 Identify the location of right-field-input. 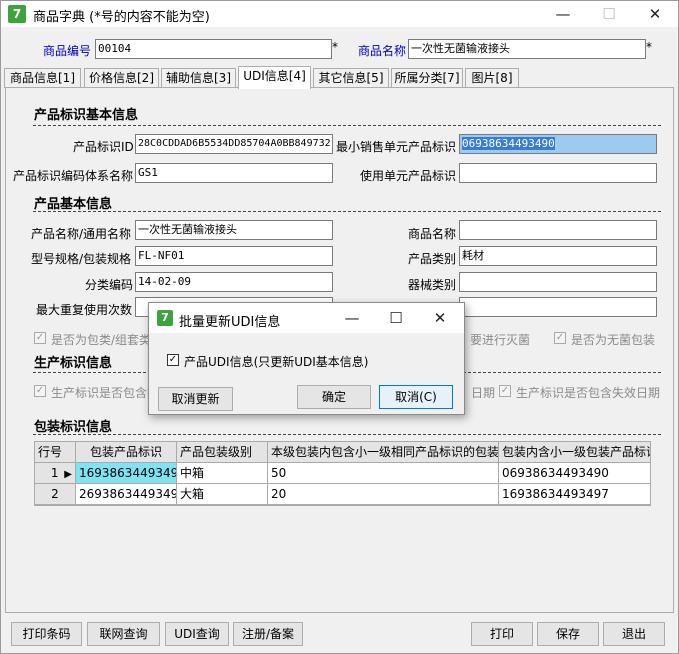
(558, 307).